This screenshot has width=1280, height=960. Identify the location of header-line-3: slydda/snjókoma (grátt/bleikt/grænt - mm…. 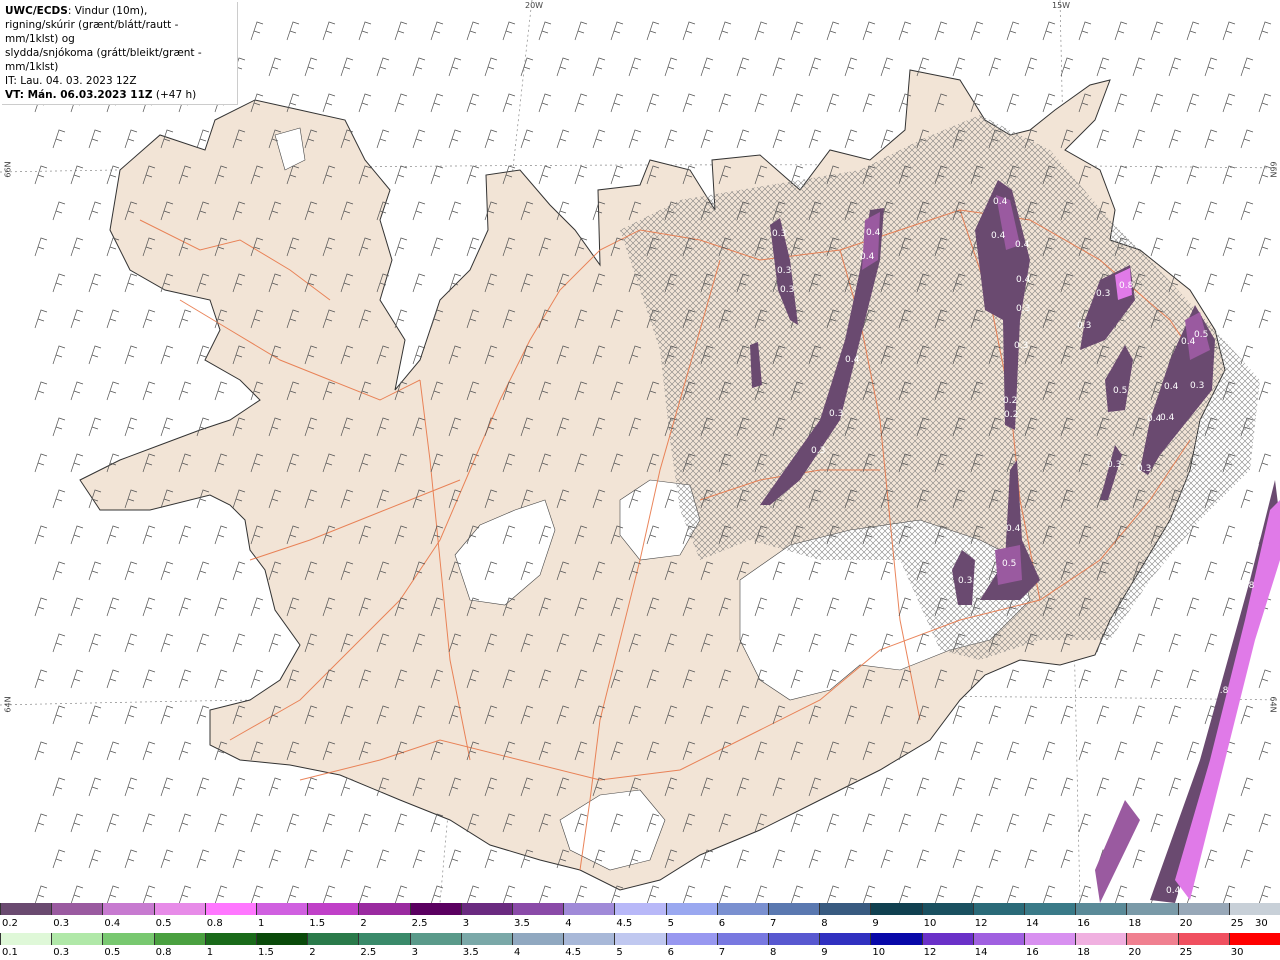
(103, 60).